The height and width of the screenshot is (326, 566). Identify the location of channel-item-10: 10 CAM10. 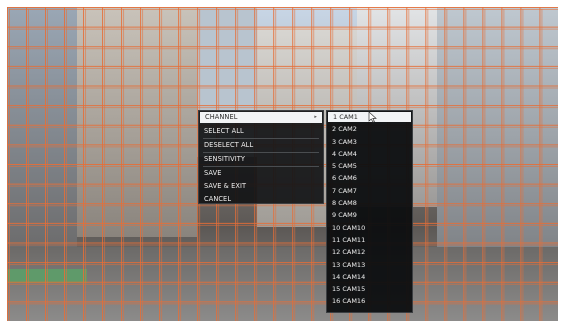
(369, 228).